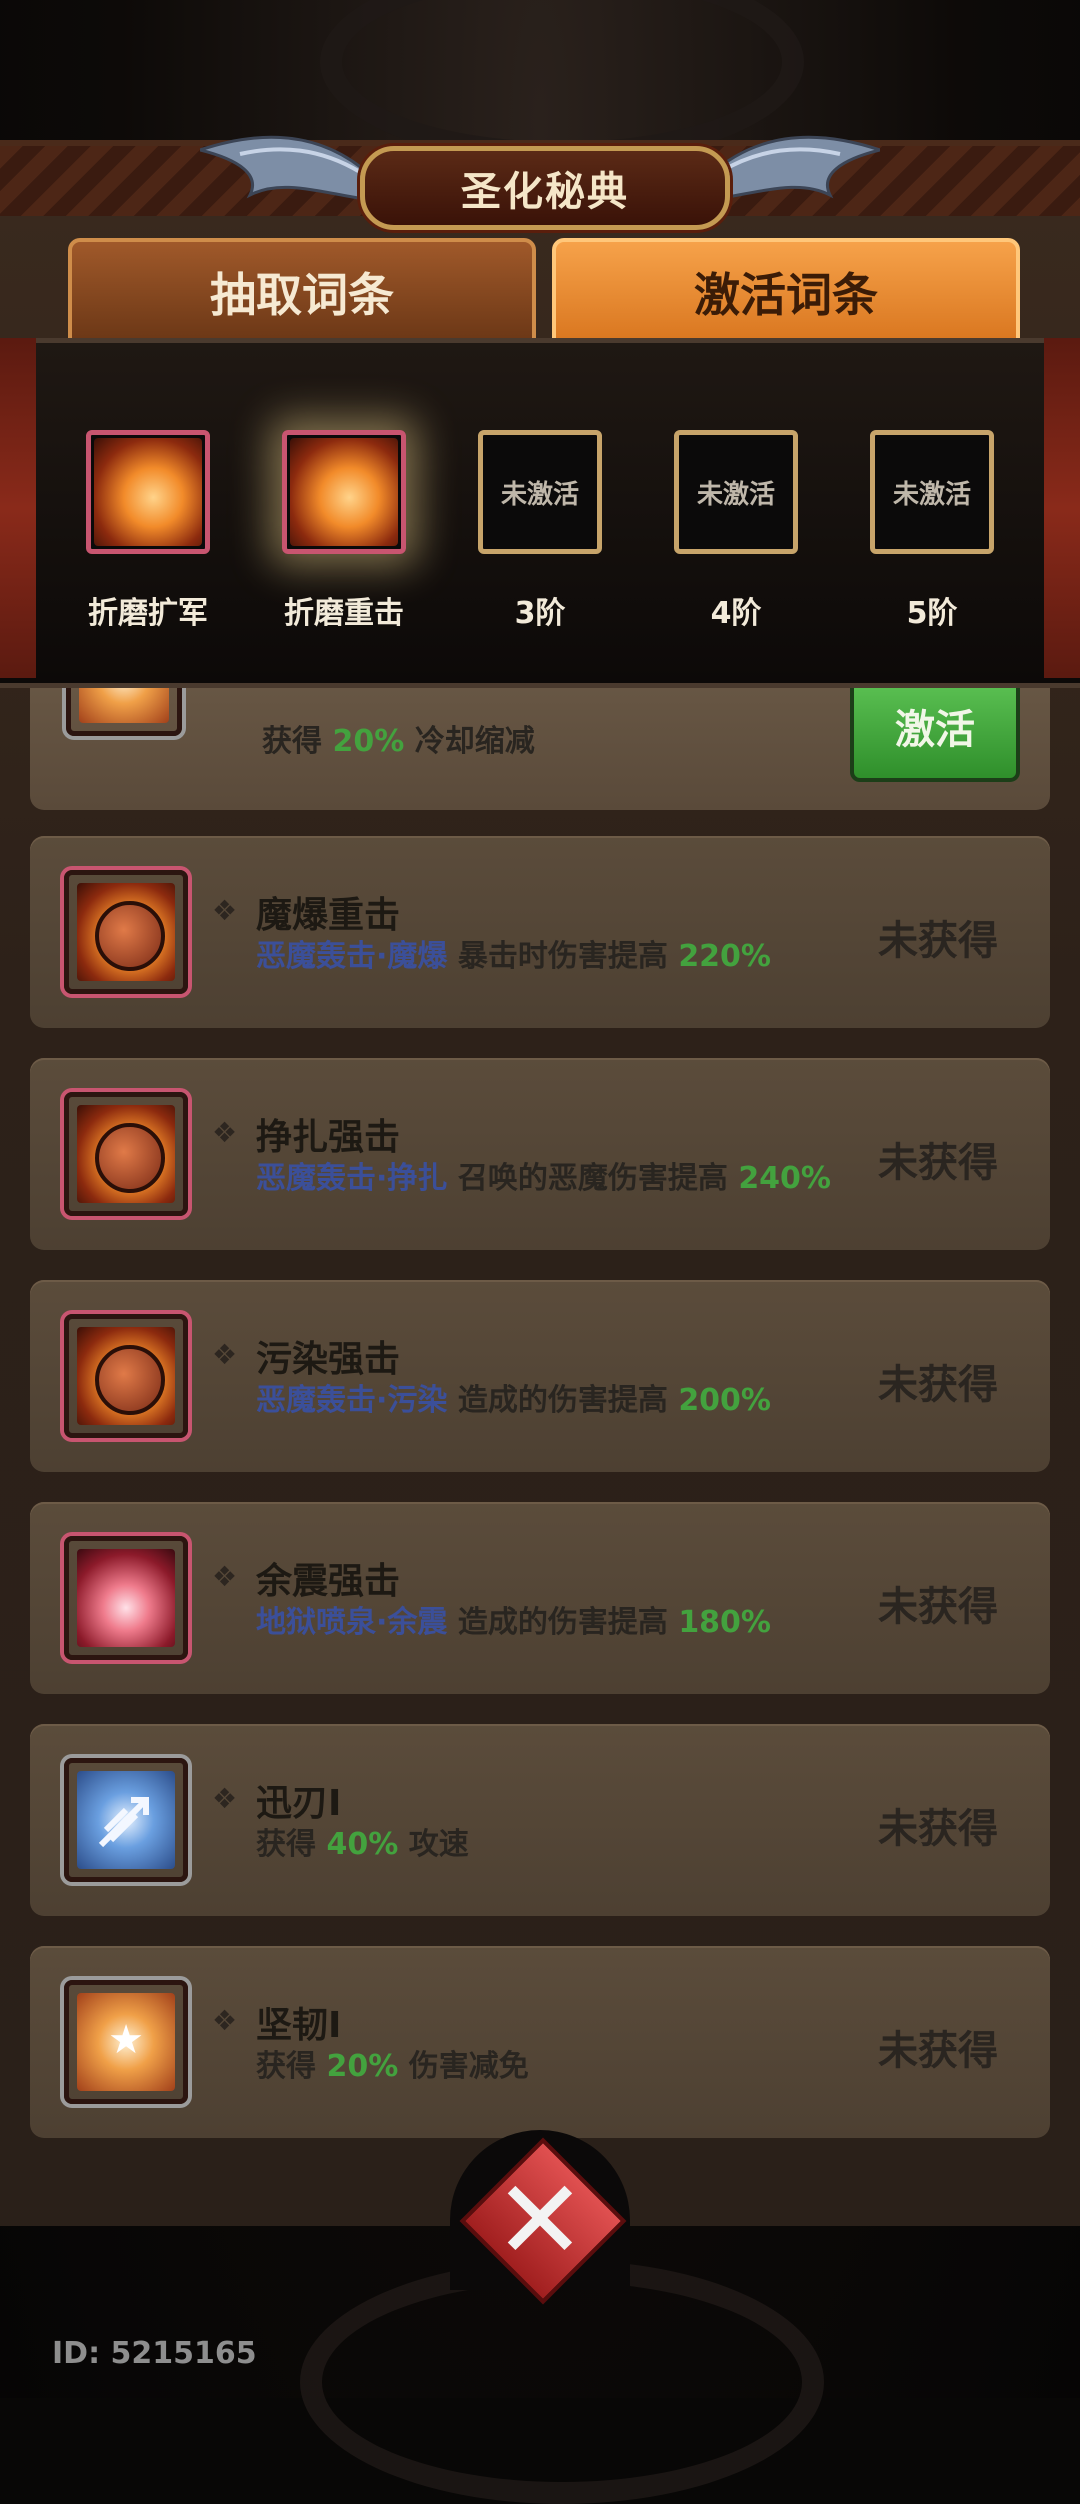 The width and height of the screenshot is (1080, 2504). I want to click on entry-slot-5-label: 5阶, so click(932, 613).